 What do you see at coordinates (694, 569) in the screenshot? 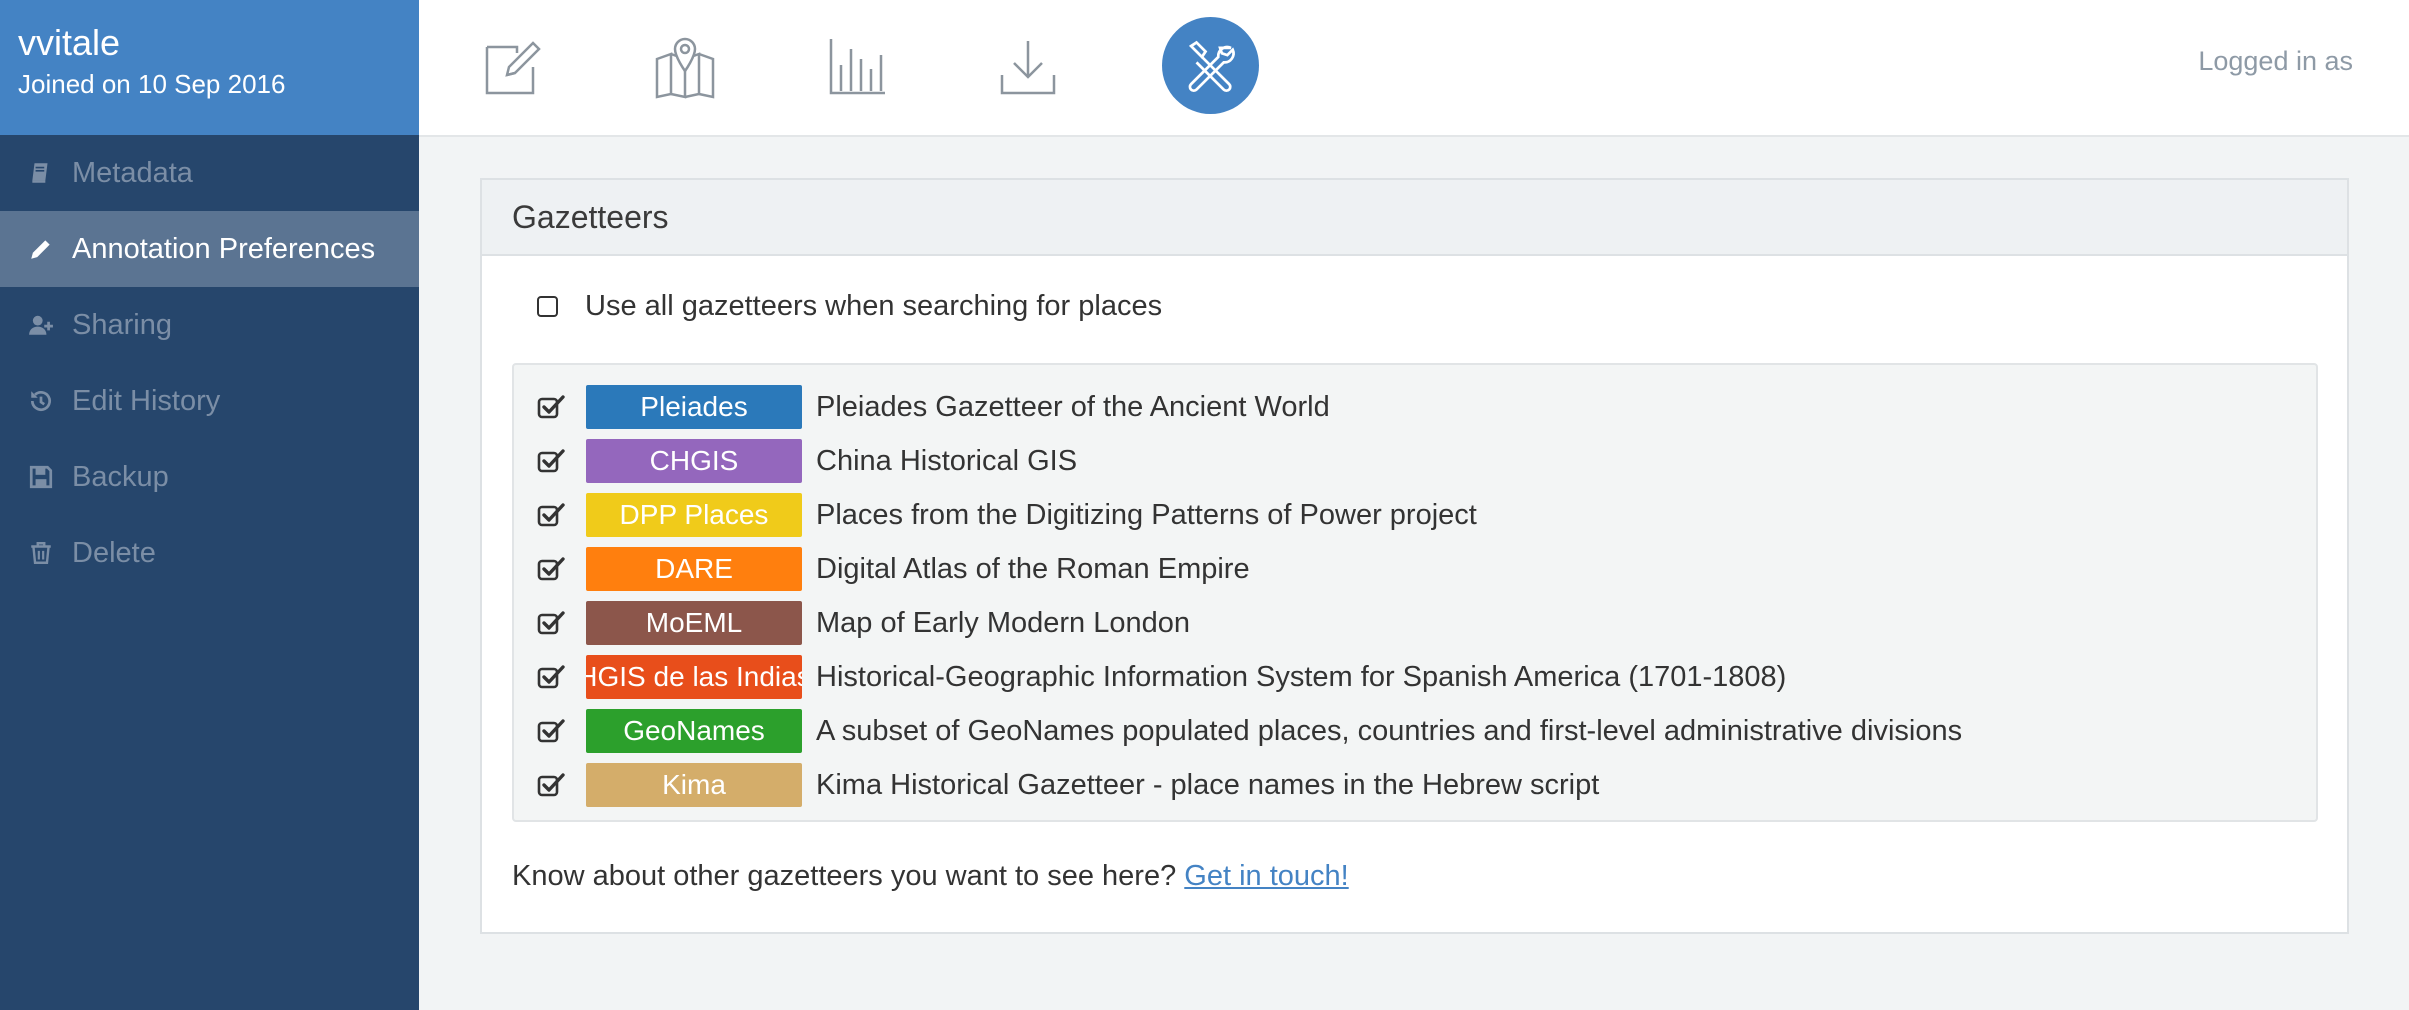
I see `gazetteer-badge: DARE` at bounding box center [694, 569].